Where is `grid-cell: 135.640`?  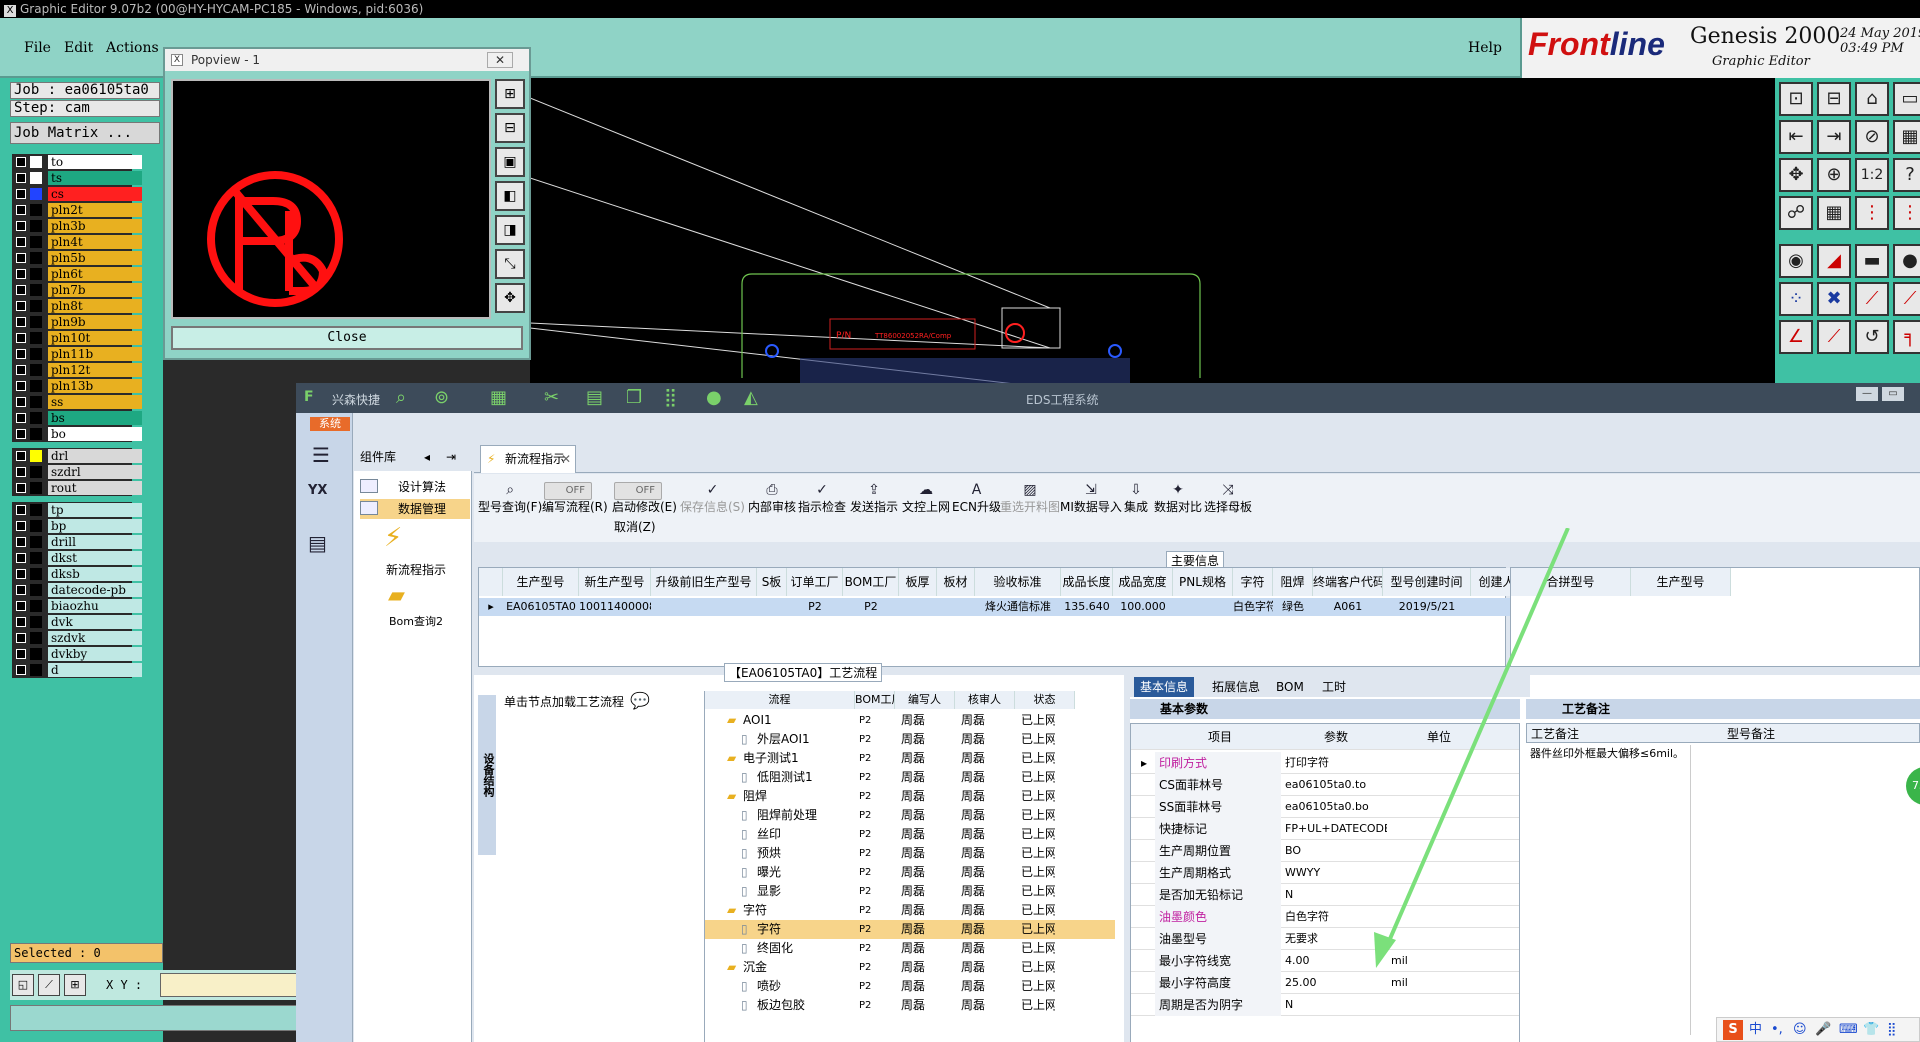
grid-cell: 135.640 is located at coordinates (1087, 607).